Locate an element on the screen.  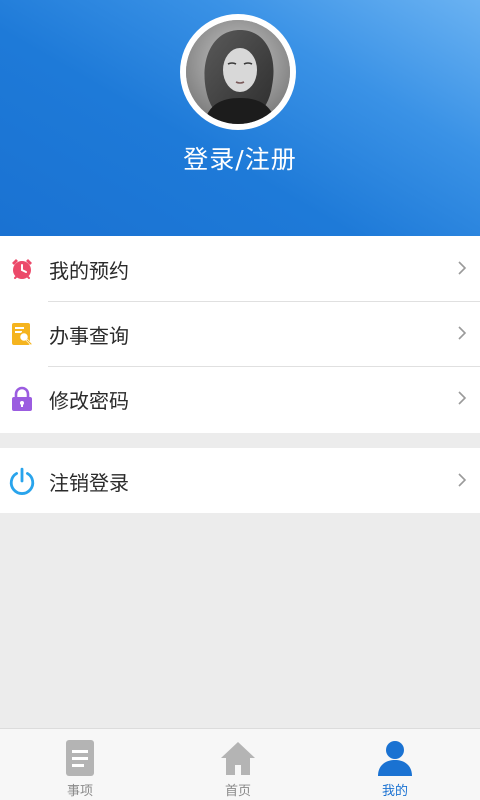
menu-item-appointments: 我的预约 is located at coordinates (240, 268).